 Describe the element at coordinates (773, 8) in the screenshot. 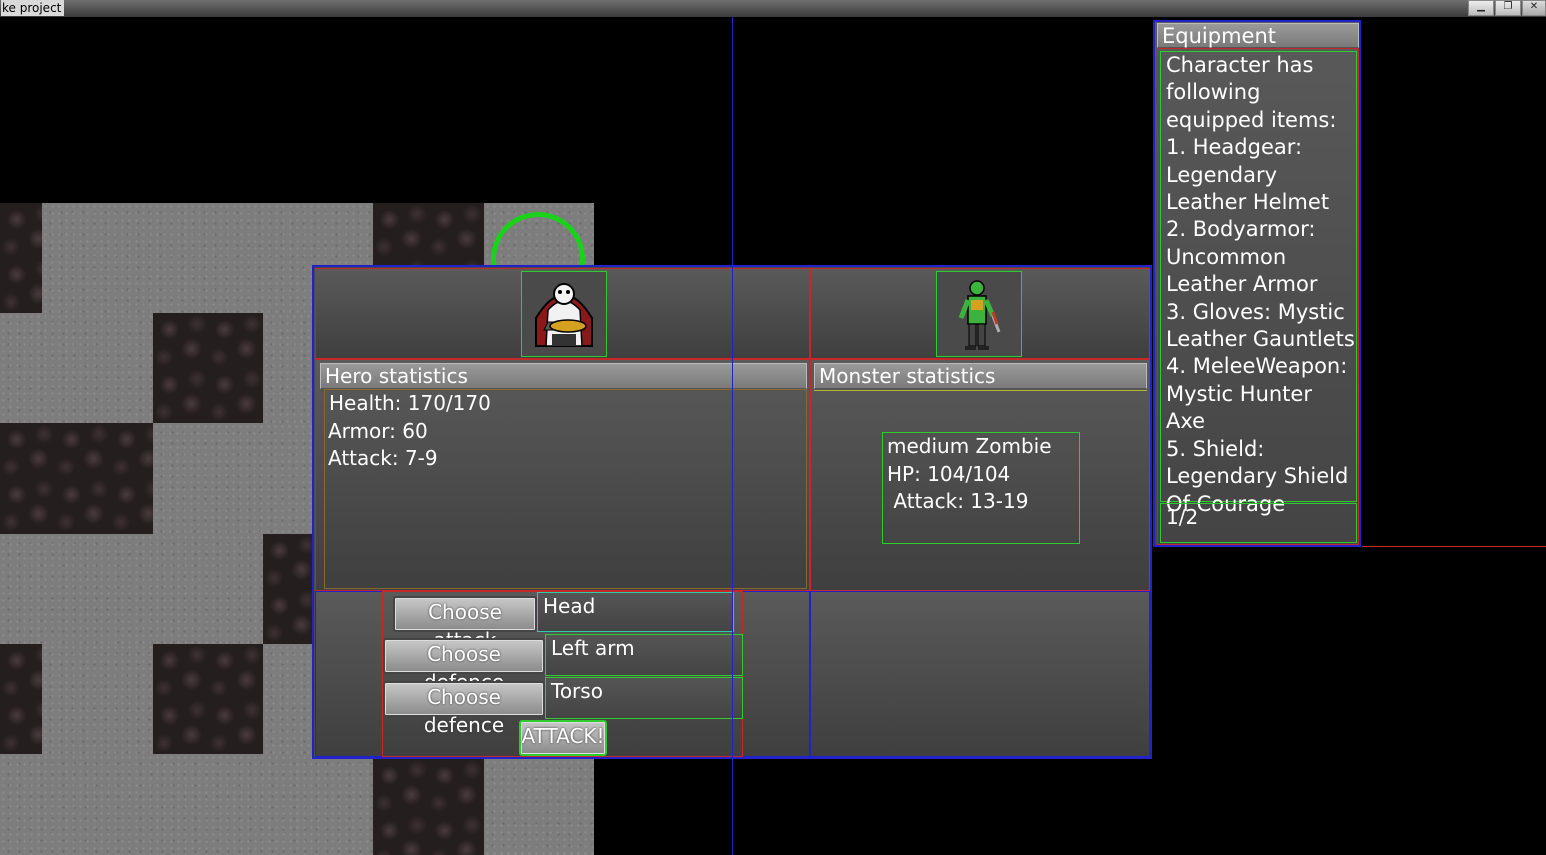

I see `window-titlebar: ke project ▁ ❐ ✕` at that location.